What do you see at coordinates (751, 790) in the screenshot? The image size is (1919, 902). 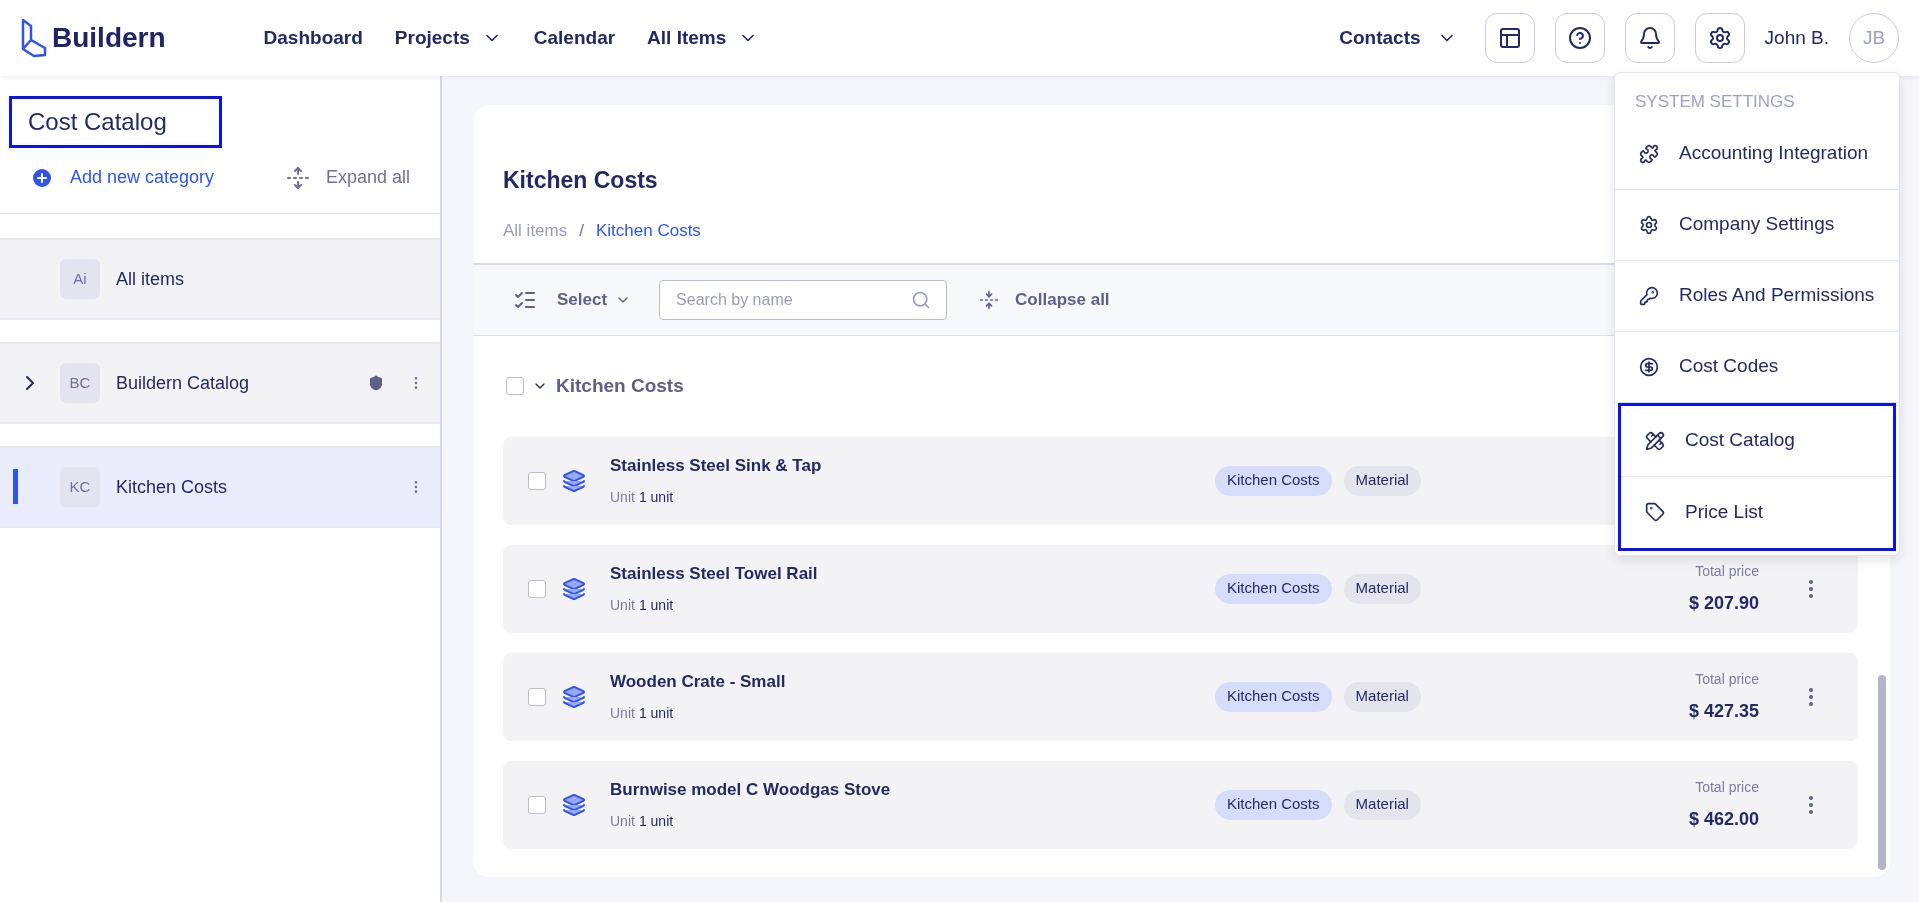 I see `item-name: Burnwise model C Woodgas Stove` at bounding box center [751, 790].